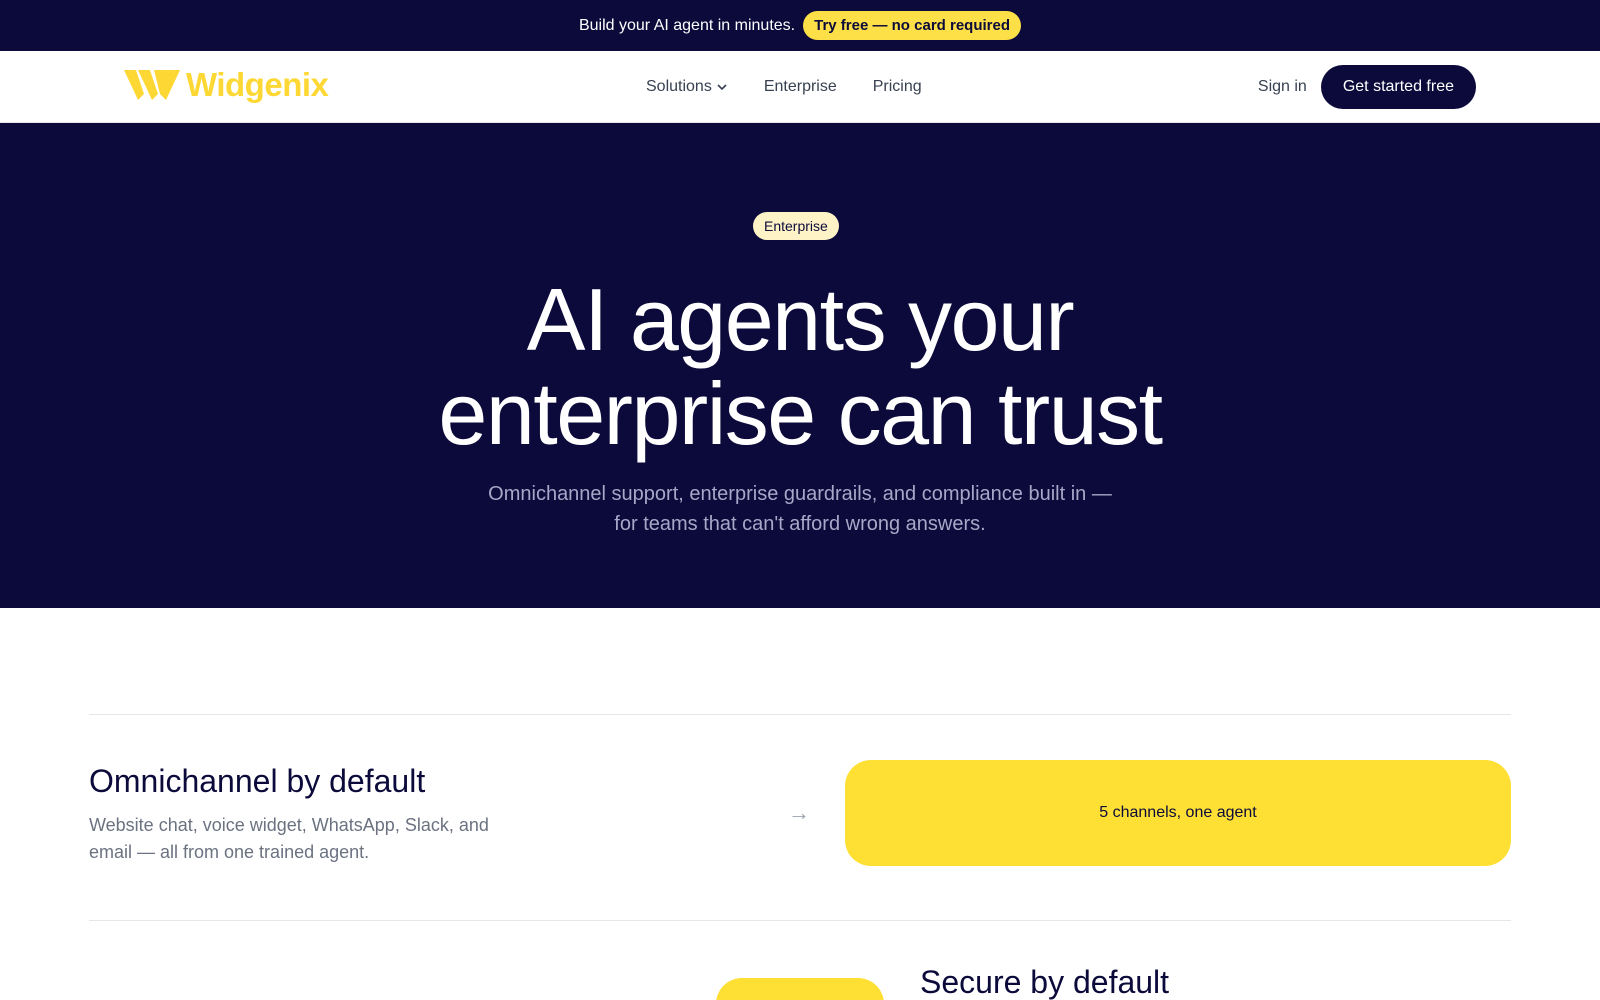  I want to click on nav-actions: Sign in Get started free, so click(1367, 87).